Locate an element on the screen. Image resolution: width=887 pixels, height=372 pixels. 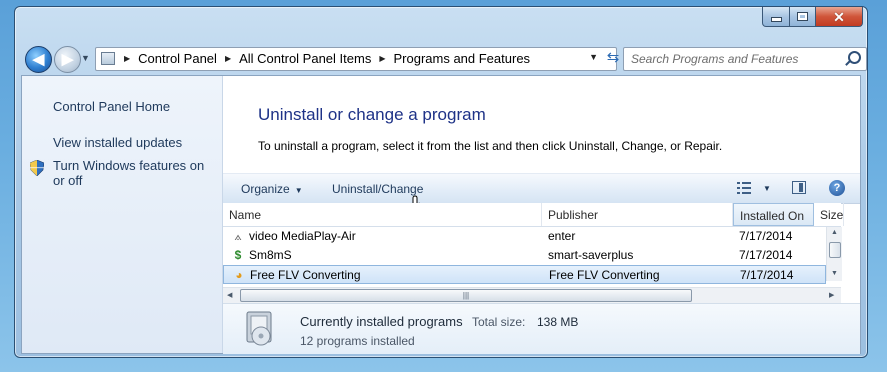
total-size-label: Total size: is located at coordinates (499, 322).